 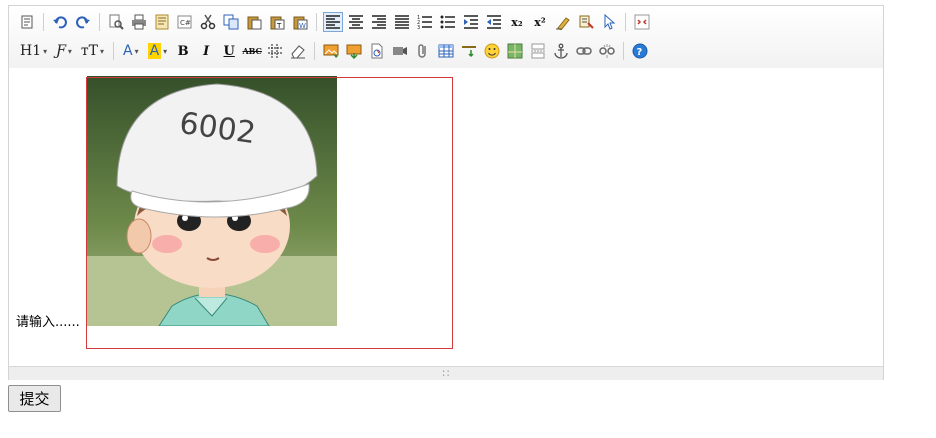 I want to click on page-break-icon, so click(x=538, y=51).